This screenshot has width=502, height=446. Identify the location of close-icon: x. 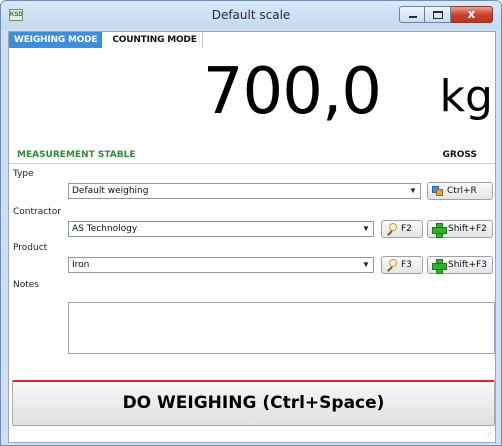
(471, 14).